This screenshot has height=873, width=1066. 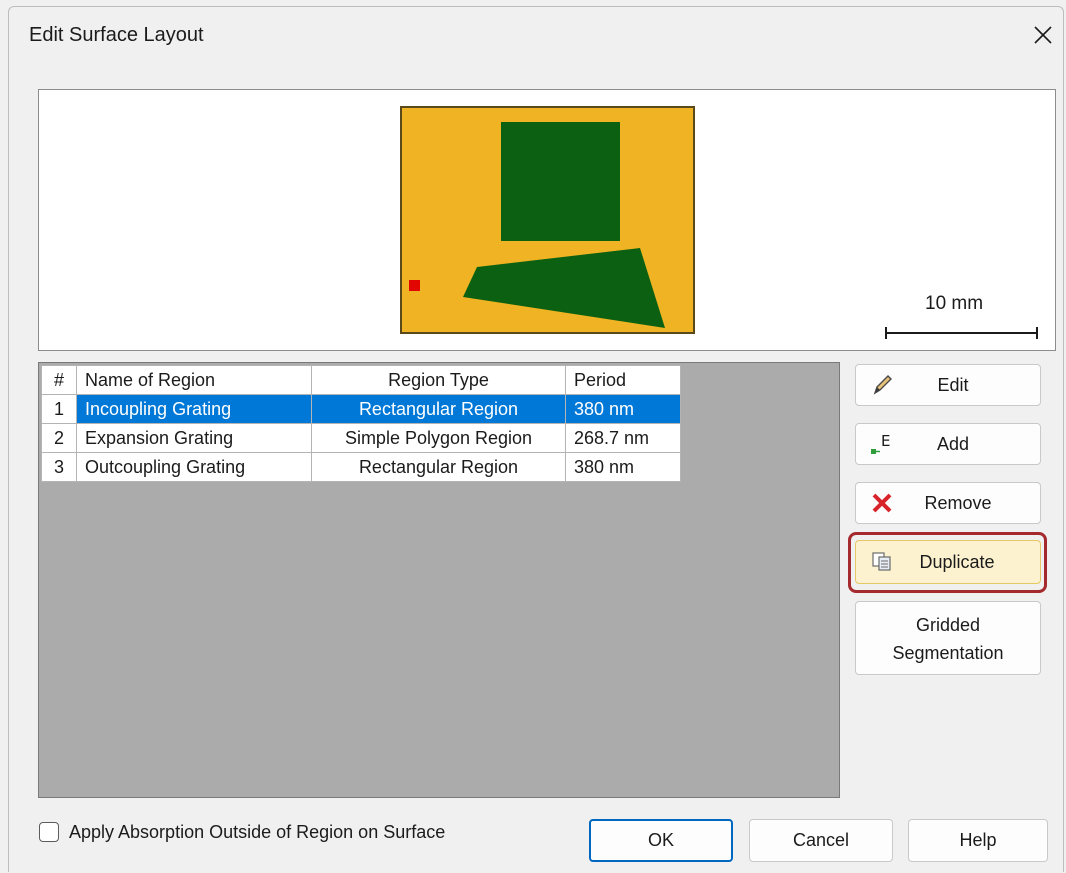 I want to click on column-header-name: Name of Region, so click(x=194, y=380).